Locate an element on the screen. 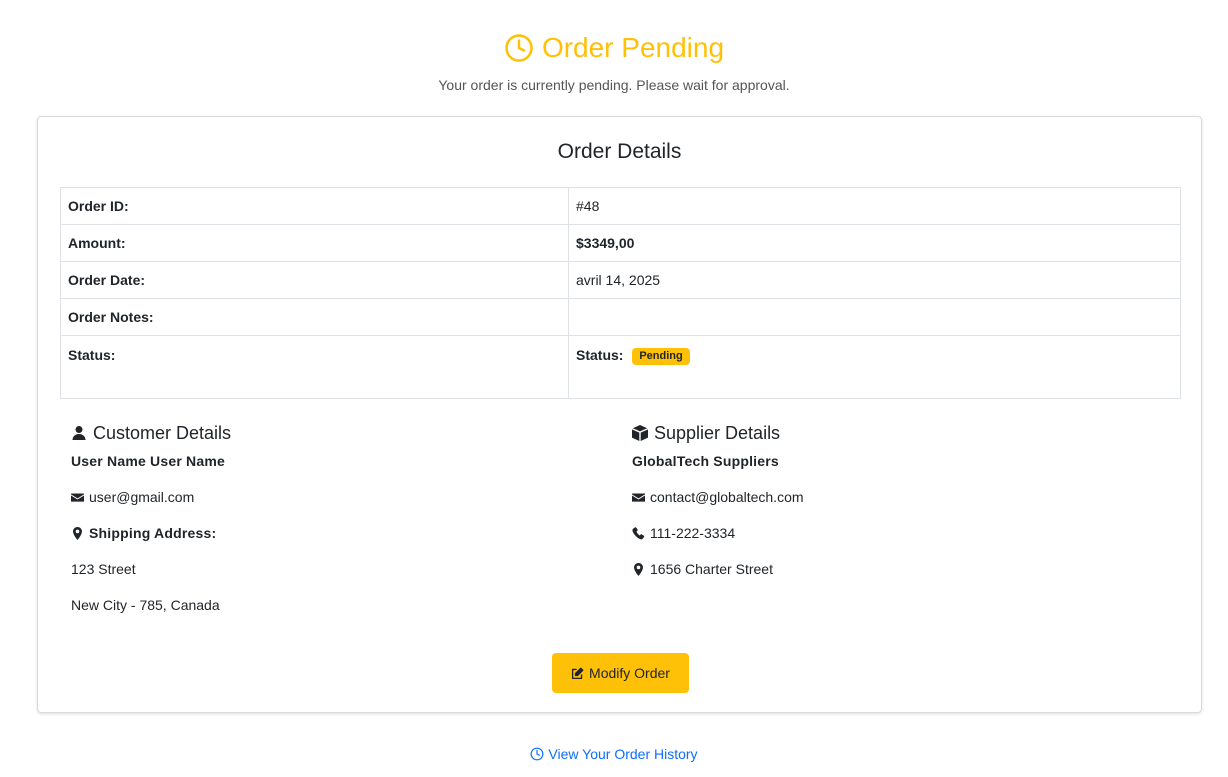 The width and height of the screenshot is (1228, 777). shipping-address-line: Shipping Address: is located at coordinates (321, 533).